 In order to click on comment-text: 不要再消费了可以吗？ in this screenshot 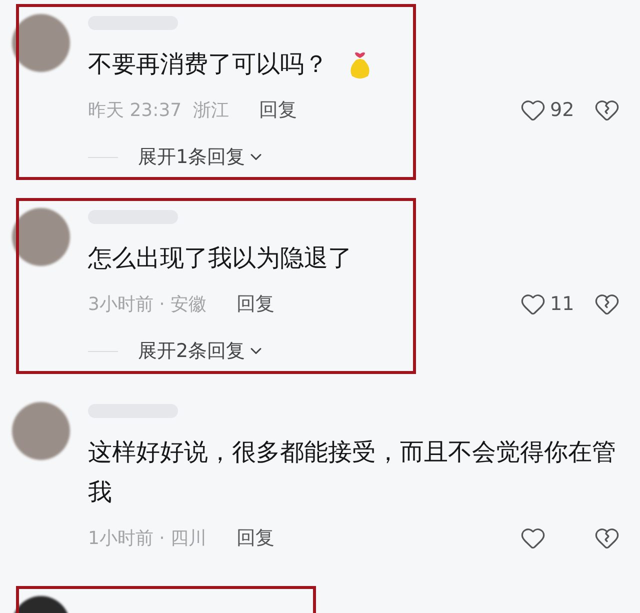, I will do `click(208, 64)`.